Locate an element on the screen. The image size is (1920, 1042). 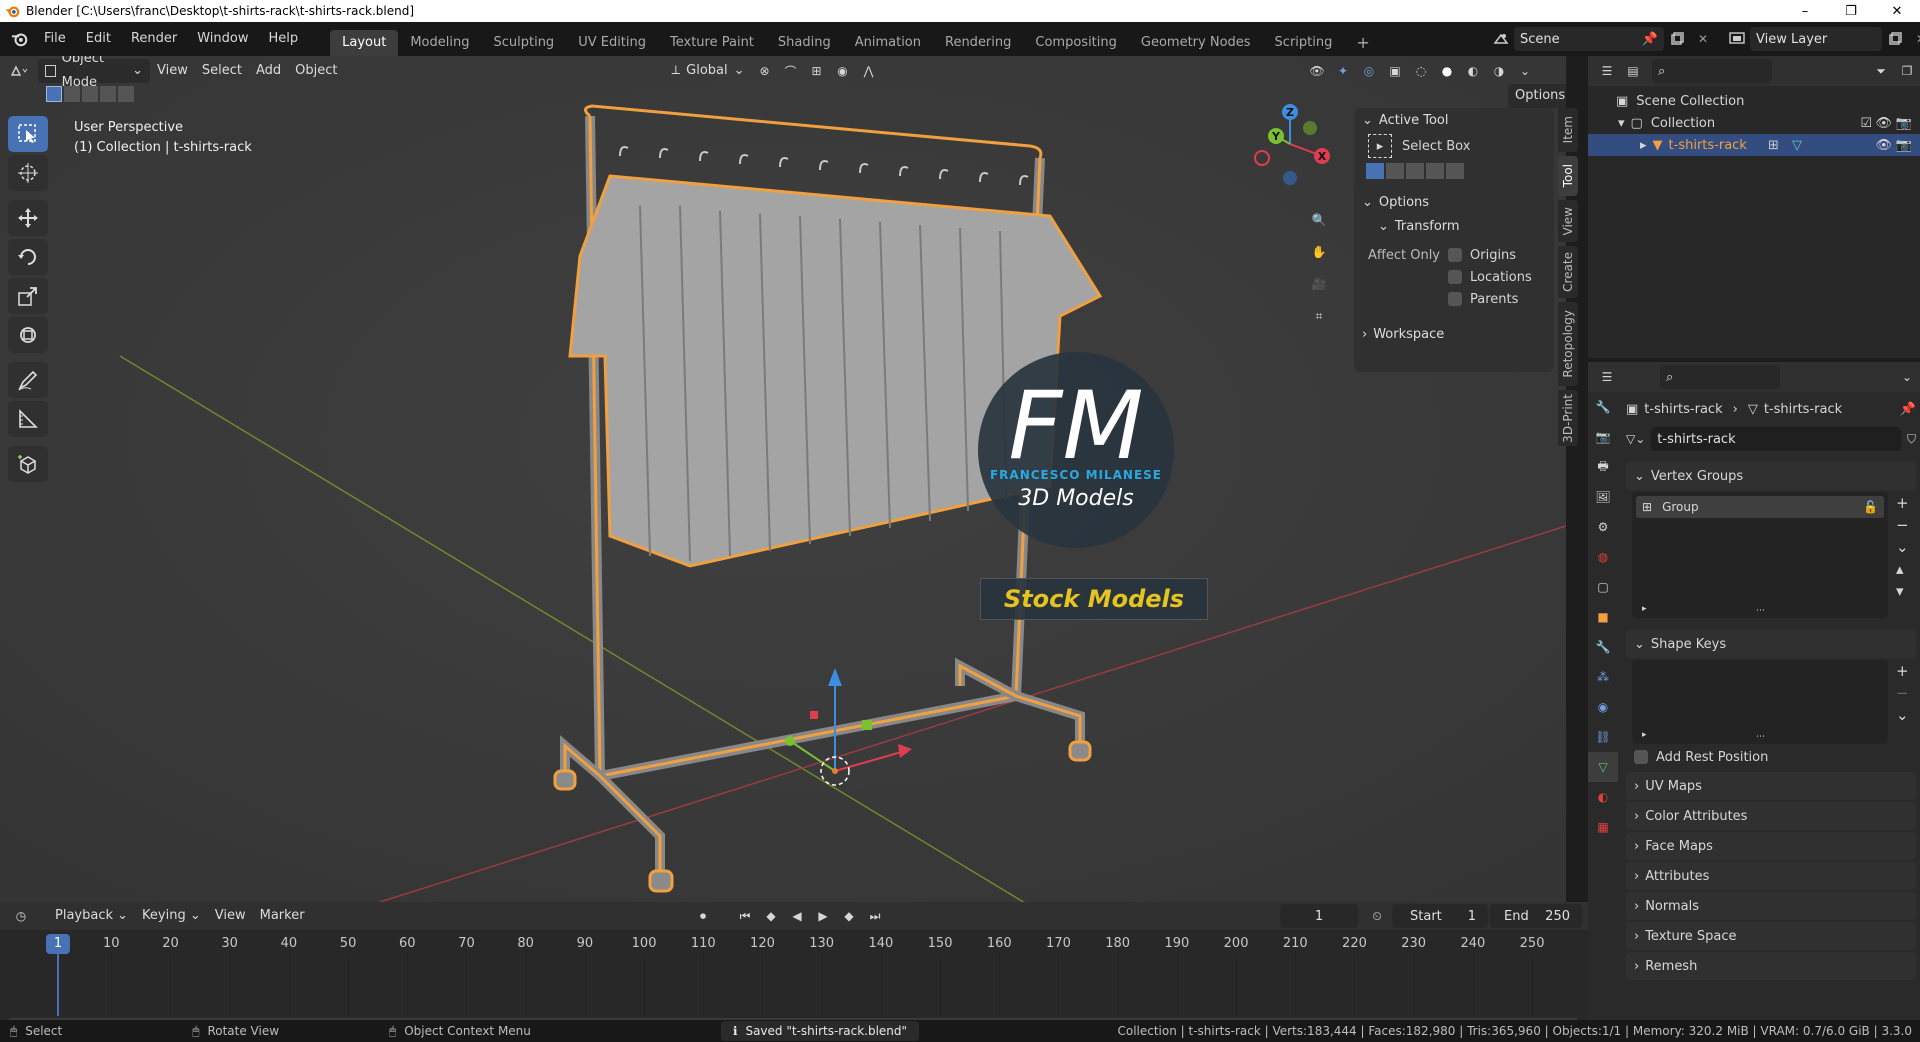
add-shape-key-button: + is located at coordinates (1902, 671).